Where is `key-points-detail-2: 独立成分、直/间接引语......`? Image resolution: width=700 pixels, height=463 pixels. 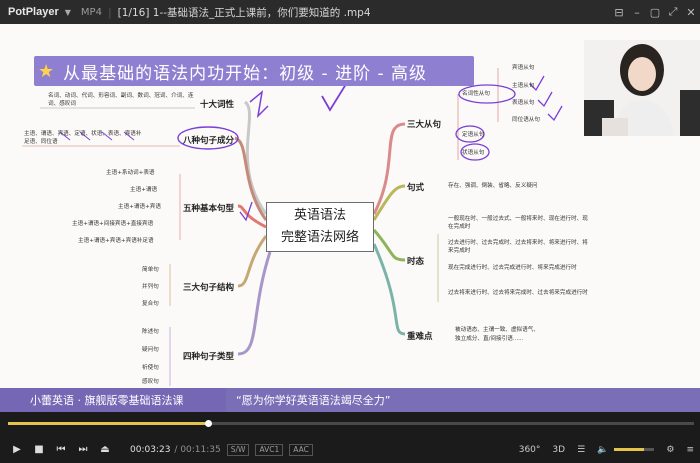 key-points-detail-2: 独立成分、直/间接引语...... is located at coordinates (489, 339).